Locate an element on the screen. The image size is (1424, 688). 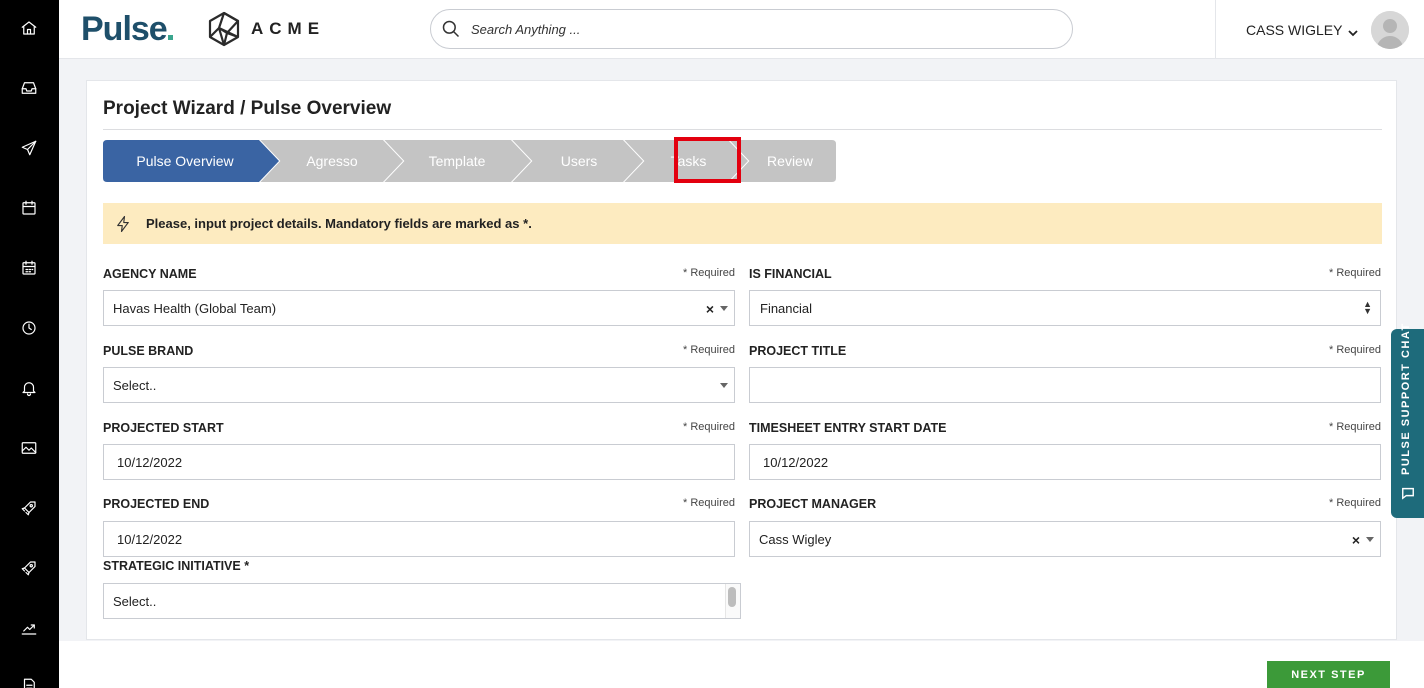
agency-name-label: AGENCY NAME is located at coordinates (150, 274).